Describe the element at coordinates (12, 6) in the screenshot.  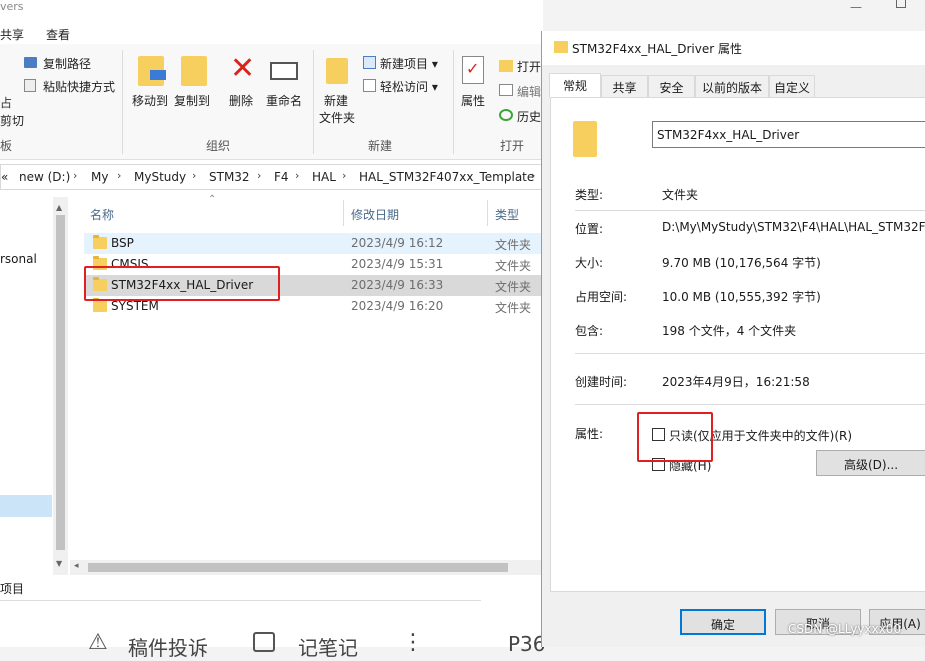
I see `window-title-fragment: vers` at that location.